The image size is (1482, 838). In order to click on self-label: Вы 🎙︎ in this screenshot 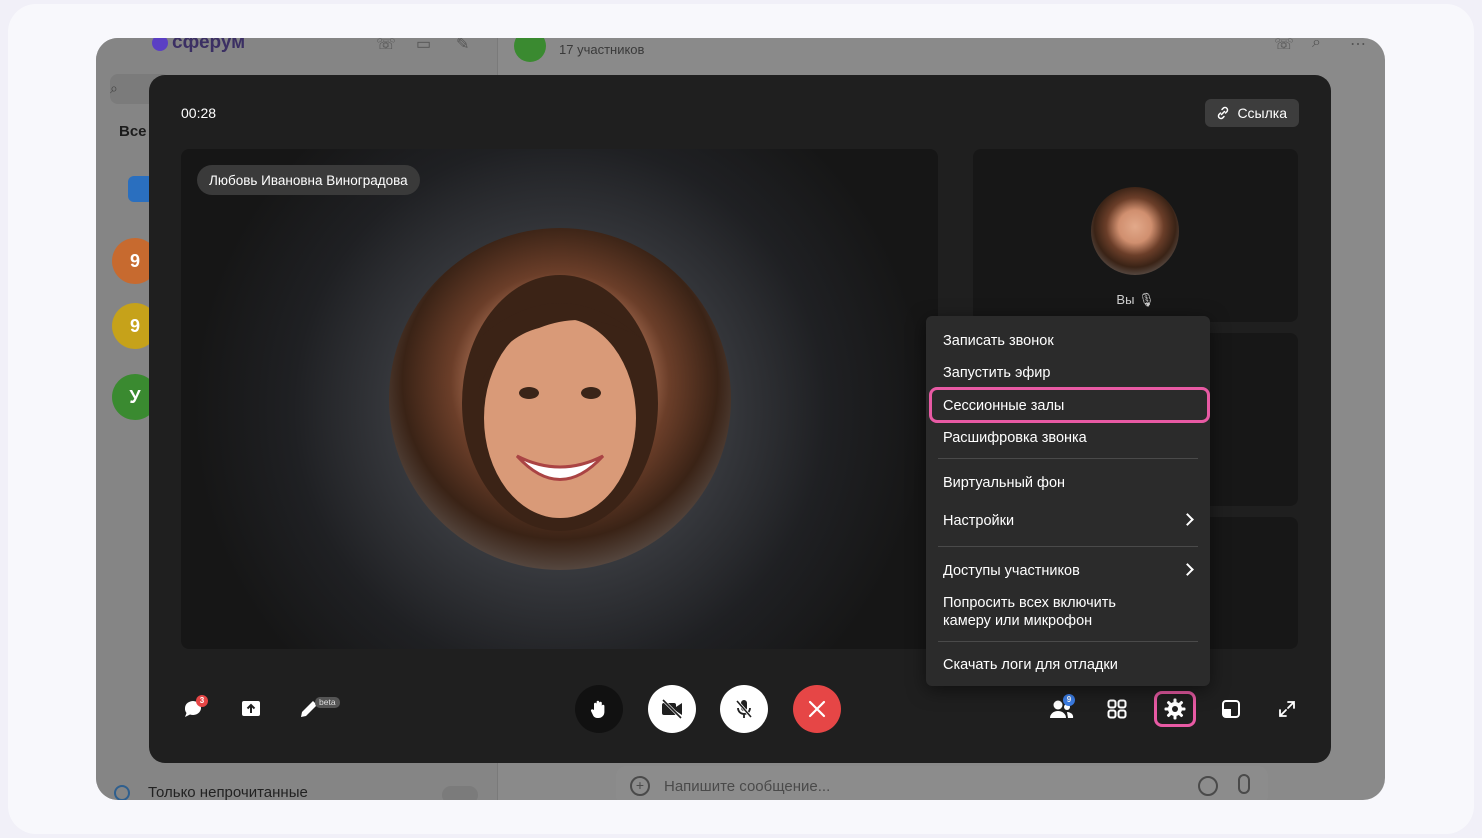, I will do `click(1135, 299)`.